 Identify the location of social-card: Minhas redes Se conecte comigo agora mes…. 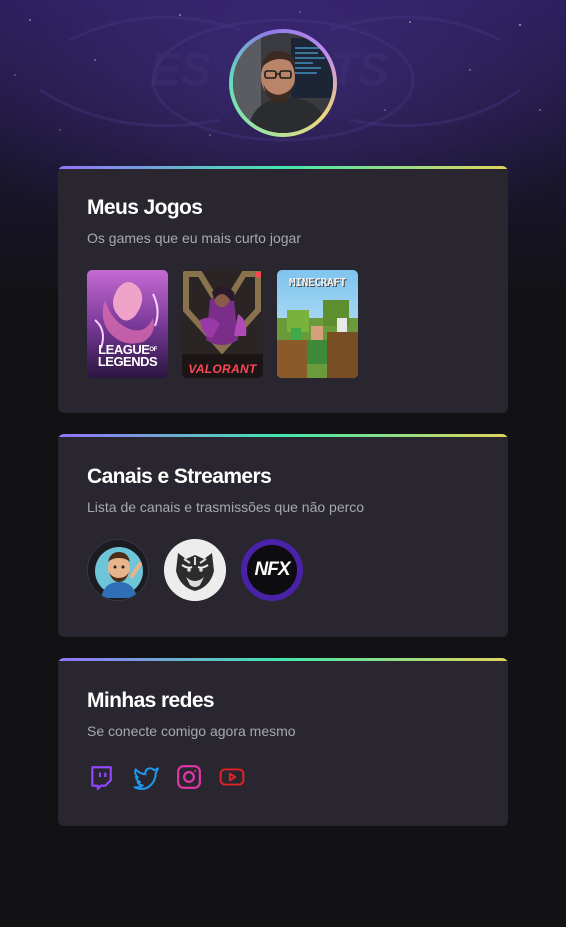
(283, 742).